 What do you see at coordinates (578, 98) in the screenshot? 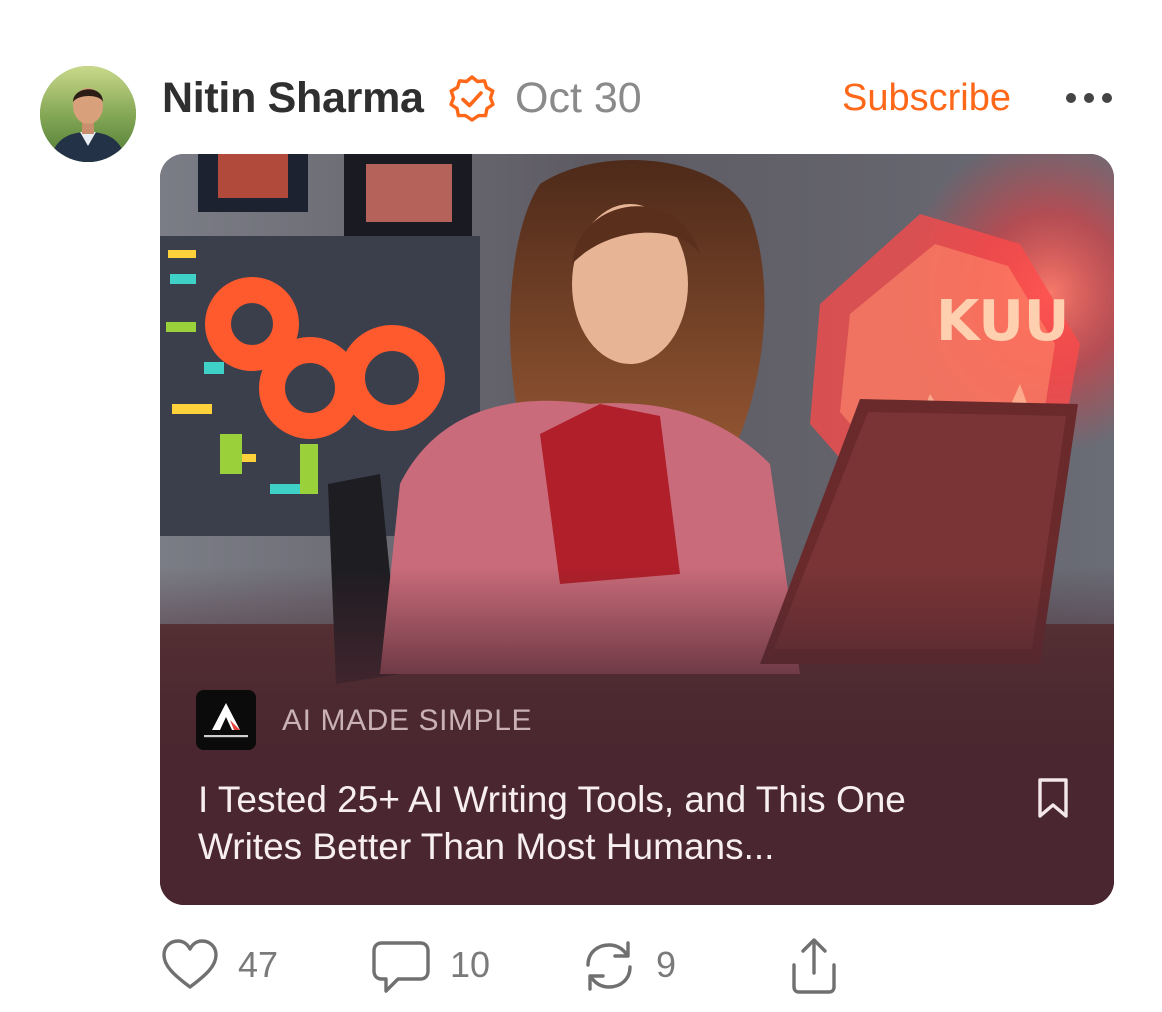
I see `post-date: Oct 30` at bounding box center [578, 98].